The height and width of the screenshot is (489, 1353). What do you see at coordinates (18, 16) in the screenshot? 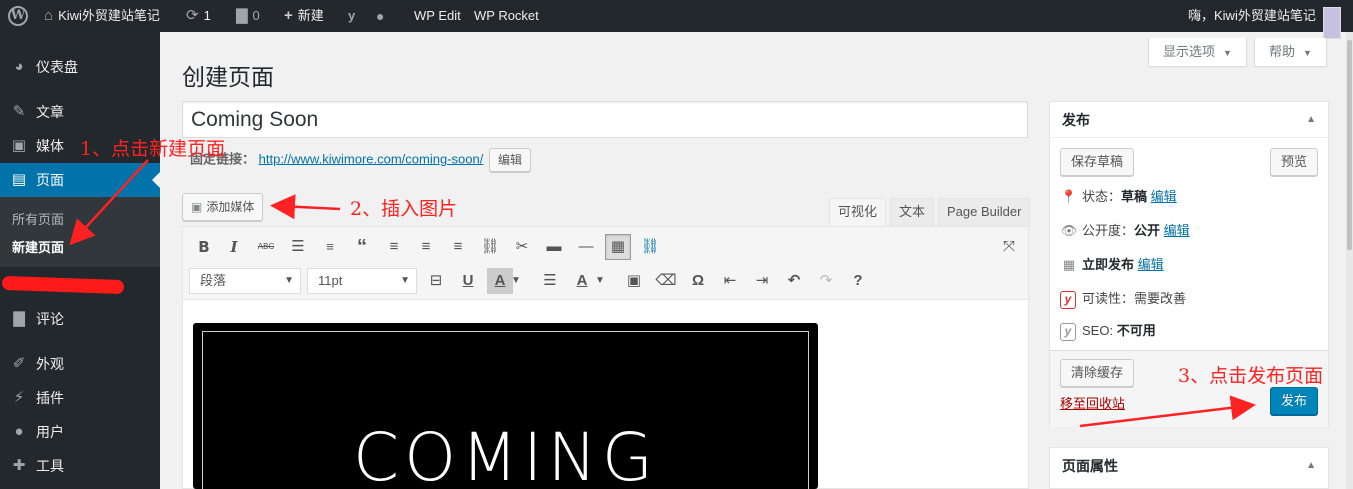
I see `wordpress-logo-icon: W` at bounding box center [18, 16].